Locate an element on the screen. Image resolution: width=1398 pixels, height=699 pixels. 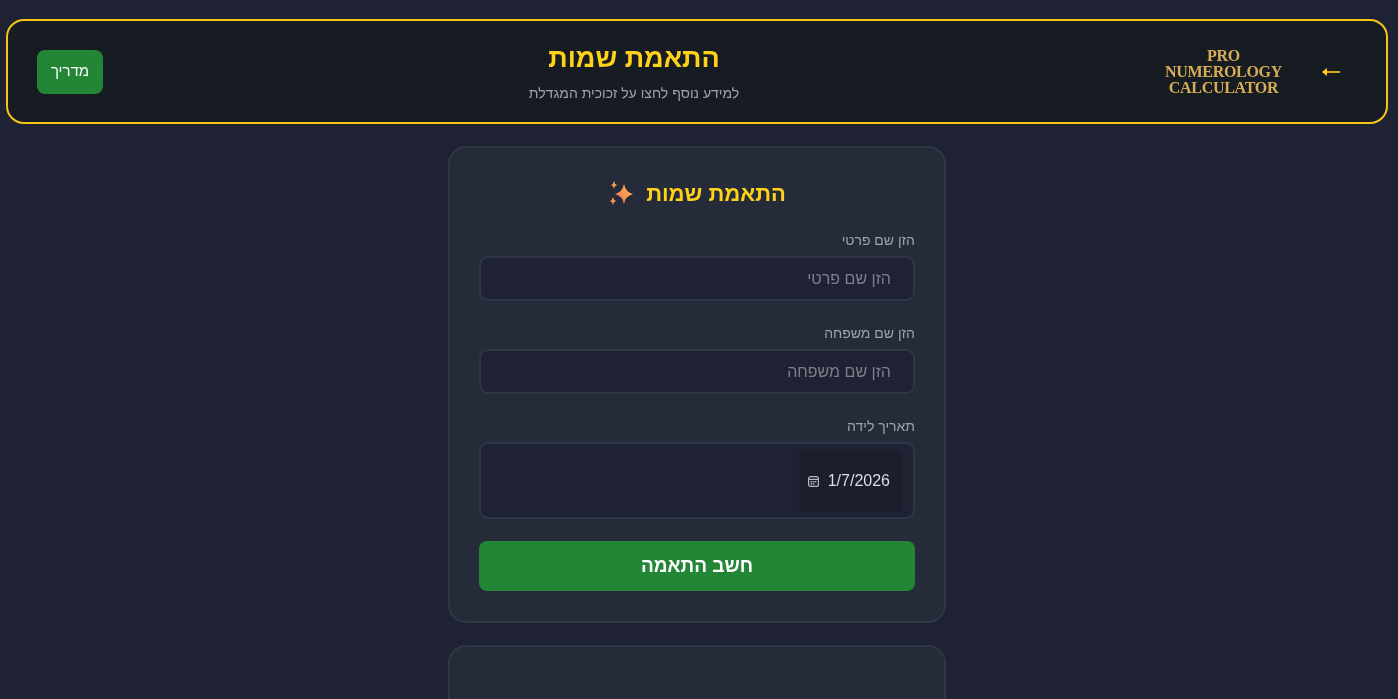
sparkles-icon is located at coordinates (621, 194).